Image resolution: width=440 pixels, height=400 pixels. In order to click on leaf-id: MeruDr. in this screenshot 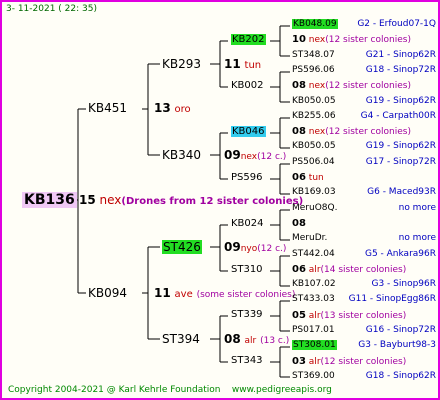, I will do `click(310, 238)`.